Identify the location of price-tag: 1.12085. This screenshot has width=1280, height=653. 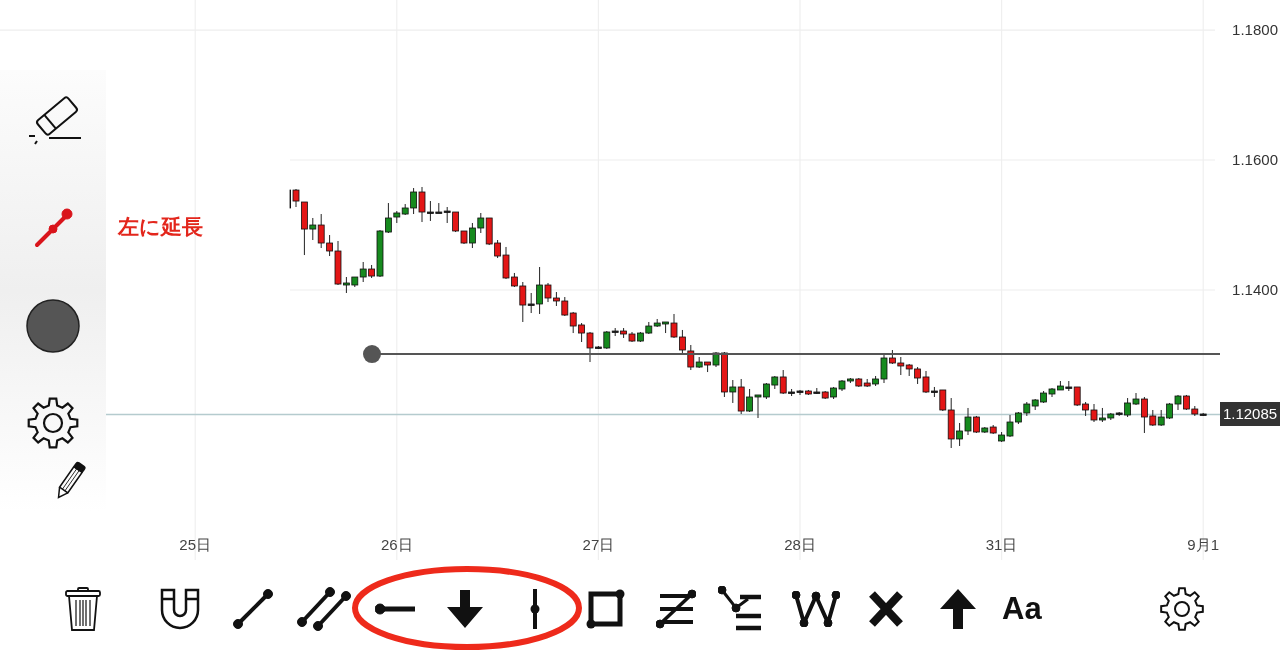
(1250, 414).